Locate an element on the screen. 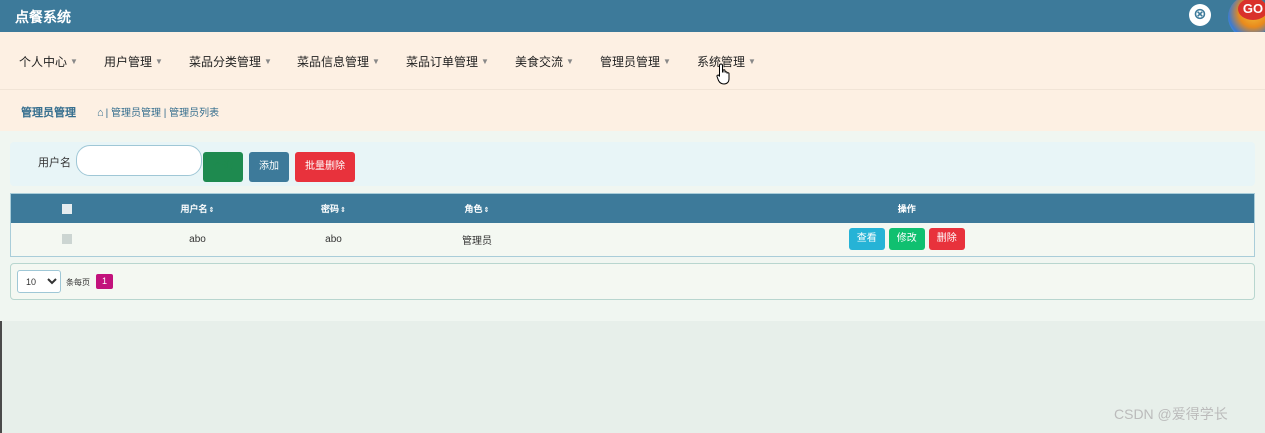 The height and width of the screenshot is (433, 1265). header-role: 角色⇕ is located at coordinates (477, 208).